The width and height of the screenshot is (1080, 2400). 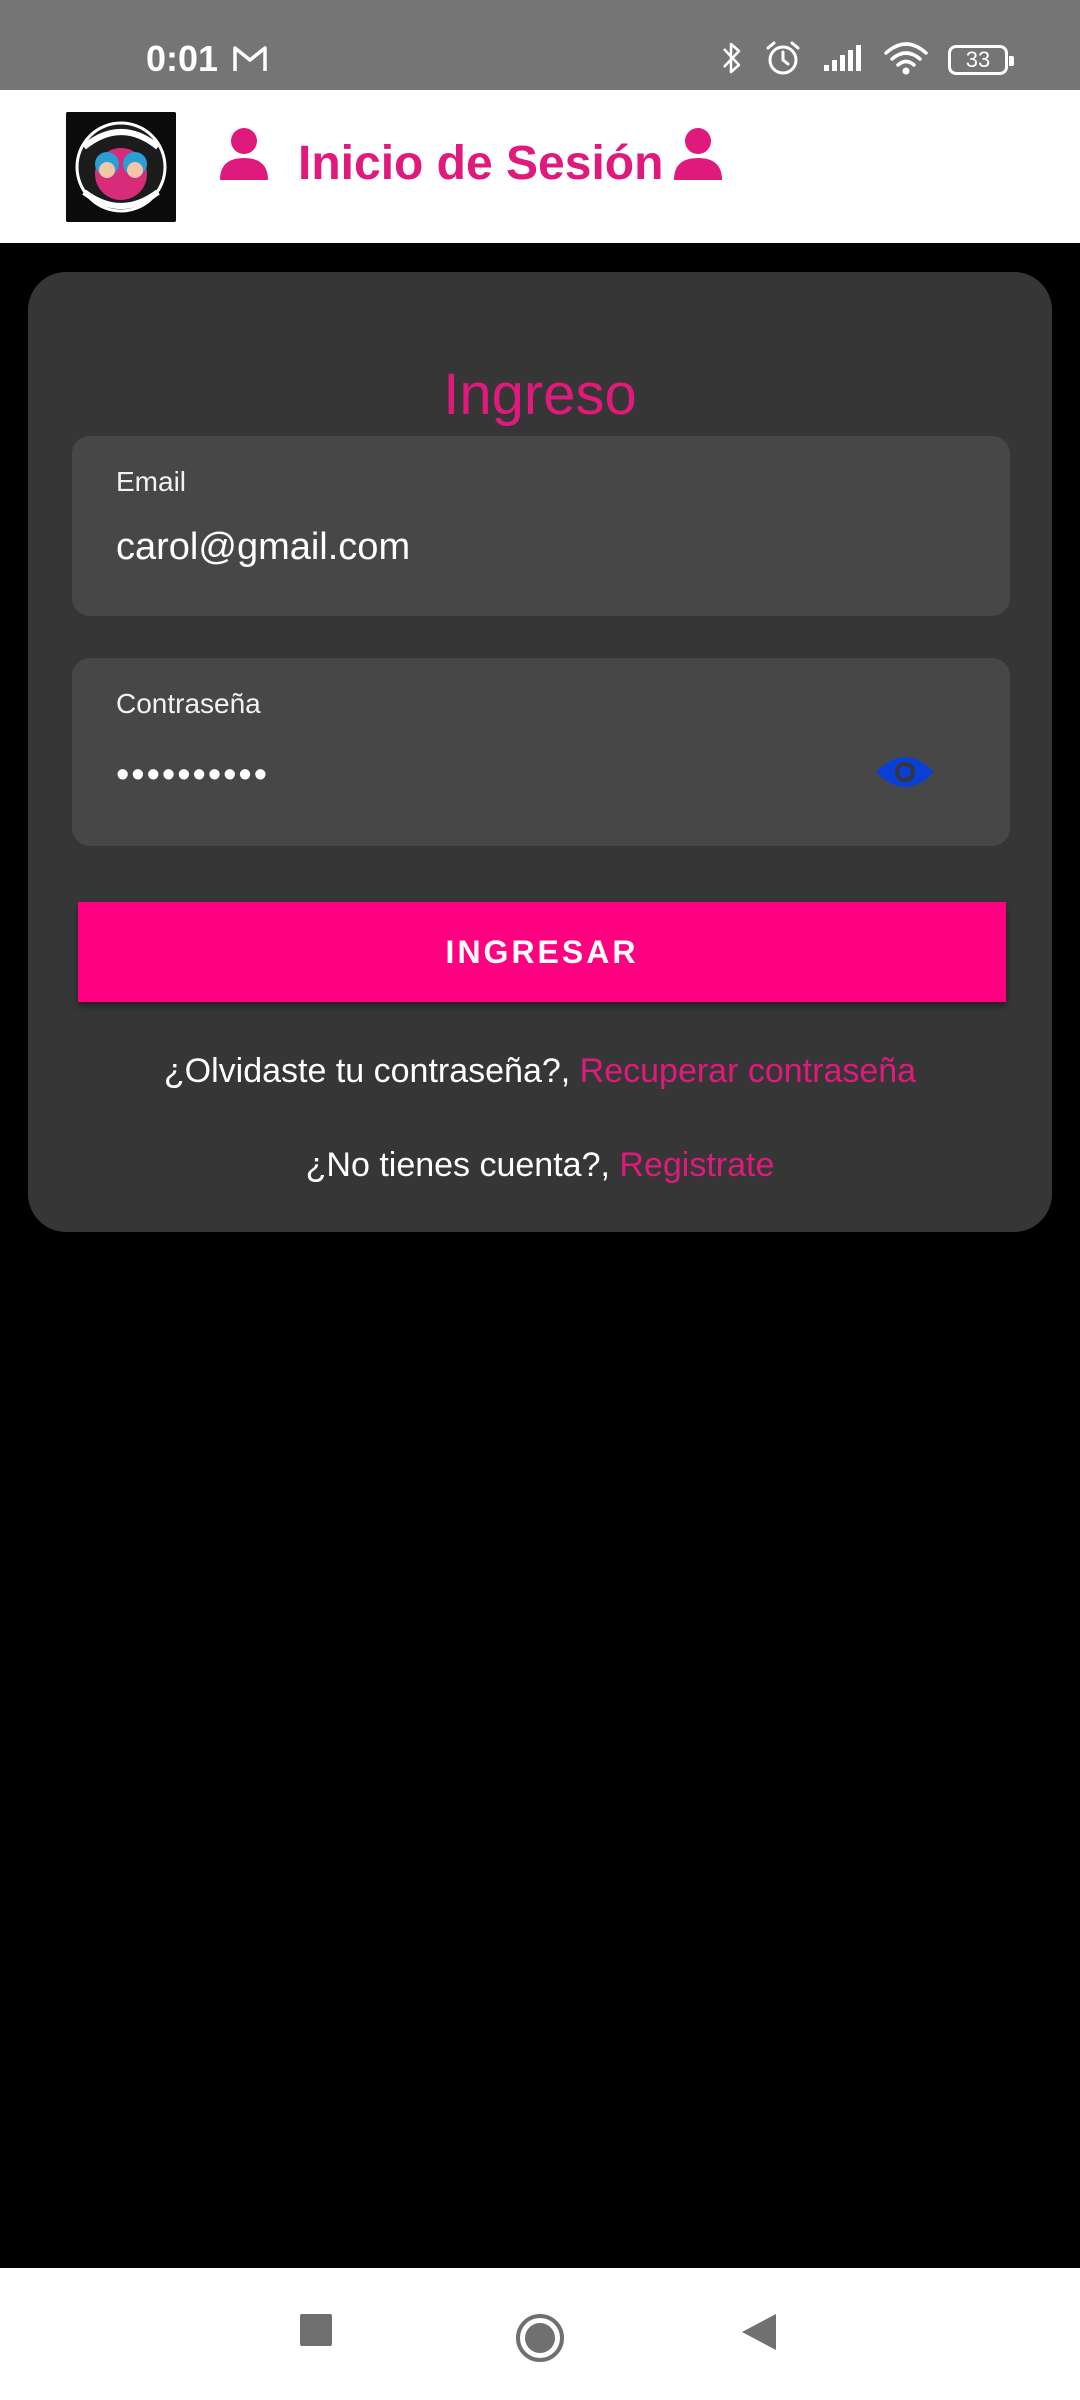 I want to click on password-input: ••••••••••, so click(x=192, y=775).